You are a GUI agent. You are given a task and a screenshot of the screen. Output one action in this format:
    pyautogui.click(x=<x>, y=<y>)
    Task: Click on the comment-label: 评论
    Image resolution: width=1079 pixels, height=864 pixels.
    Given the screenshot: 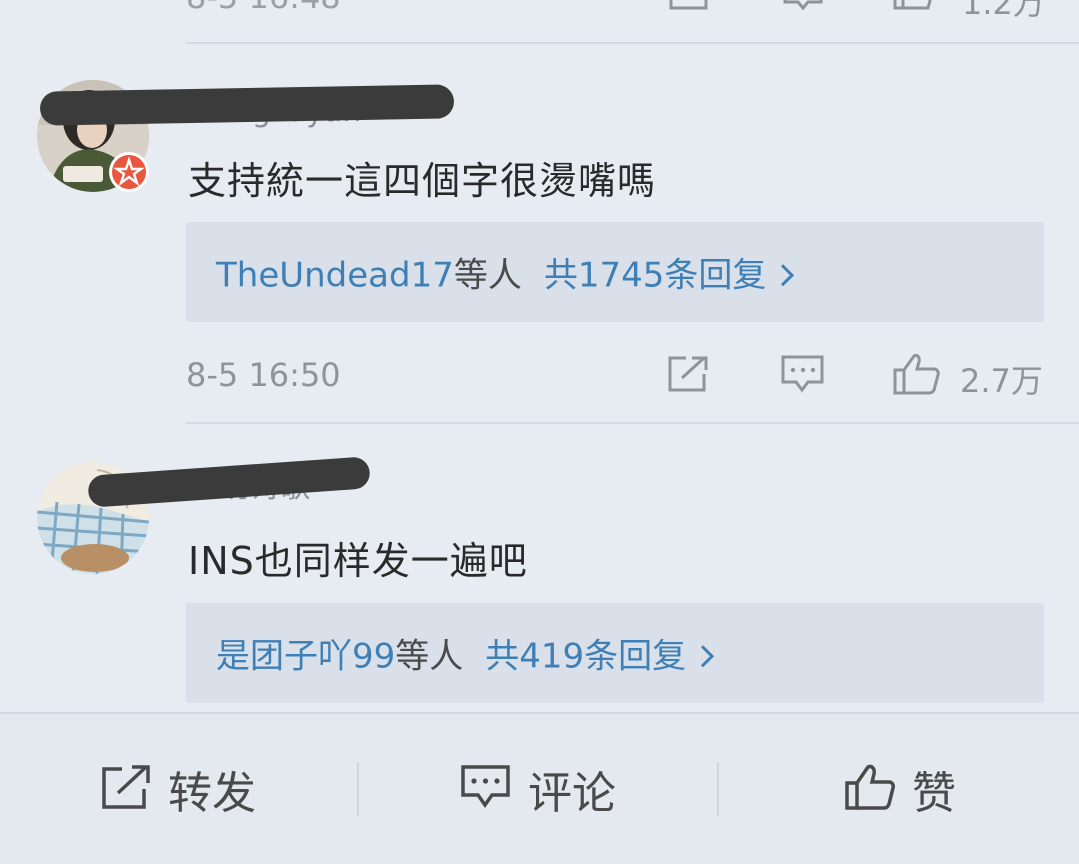 What is the action you would take?
    pyautogui.click(x=572, y=793)
    